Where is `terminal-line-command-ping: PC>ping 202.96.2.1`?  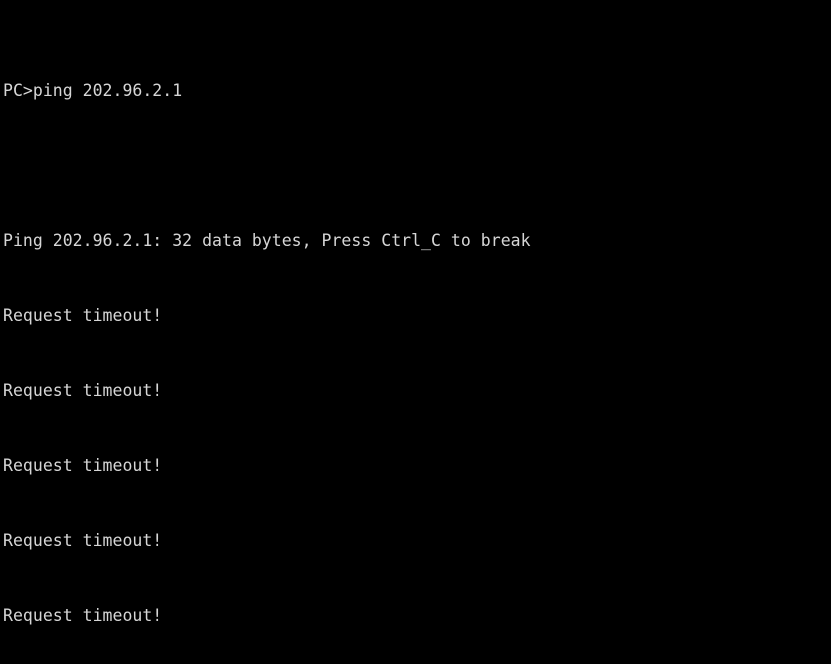 terminal-line-command-ping: PC>ping 202.96.2.1 is located at coordinates (93, 90).